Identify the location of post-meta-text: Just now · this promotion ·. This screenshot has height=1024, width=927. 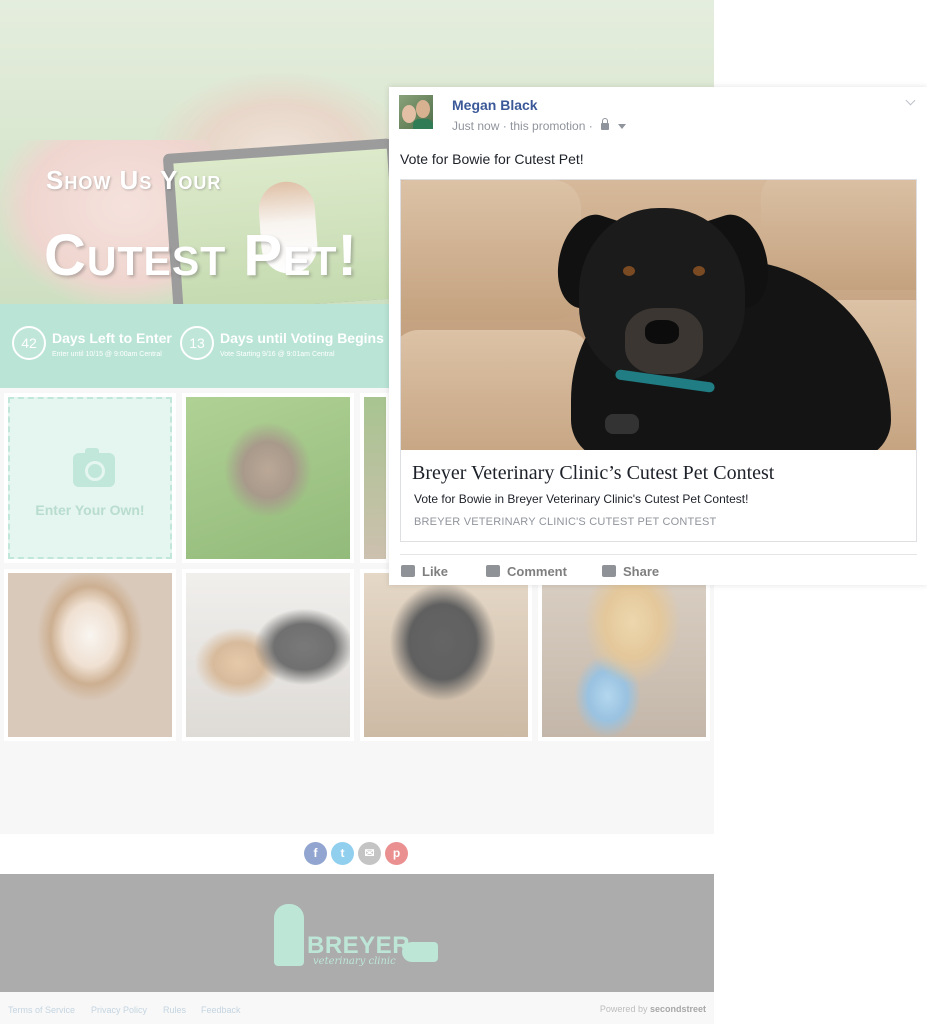
(522, 126).